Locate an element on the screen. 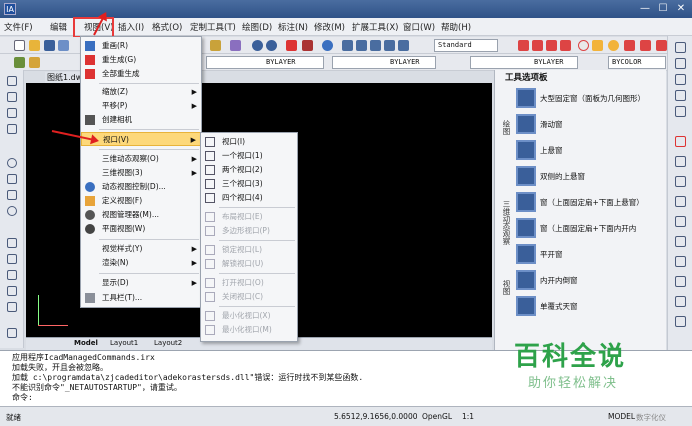 This screenshot has width=692, height=426. layer-state-icon is located at coordinates (34, 62).